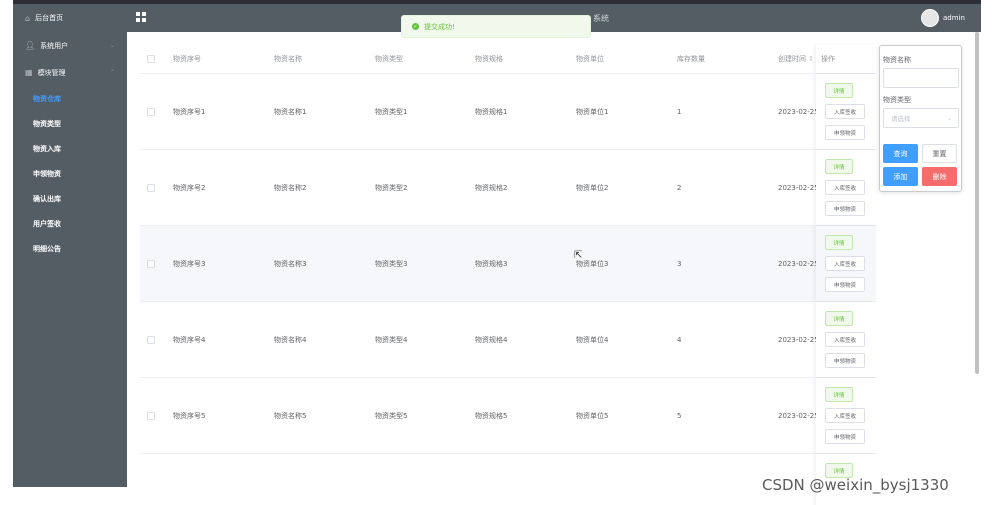 This screenshot has width=994, height=505. I want to click on table-cell-name: 物资名称1, so click(290, 111).